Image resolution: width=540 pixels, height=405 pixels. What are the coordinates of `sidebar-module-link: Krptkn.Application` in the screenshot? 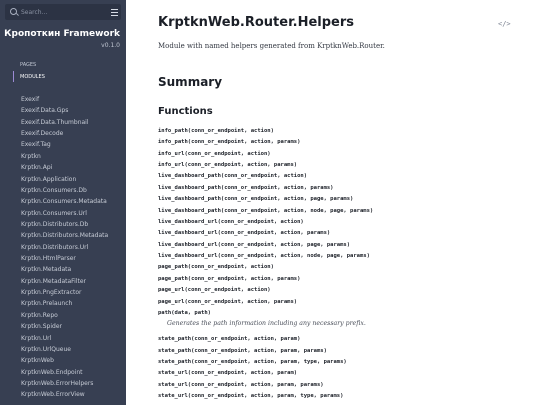 It's located at (71, 179).